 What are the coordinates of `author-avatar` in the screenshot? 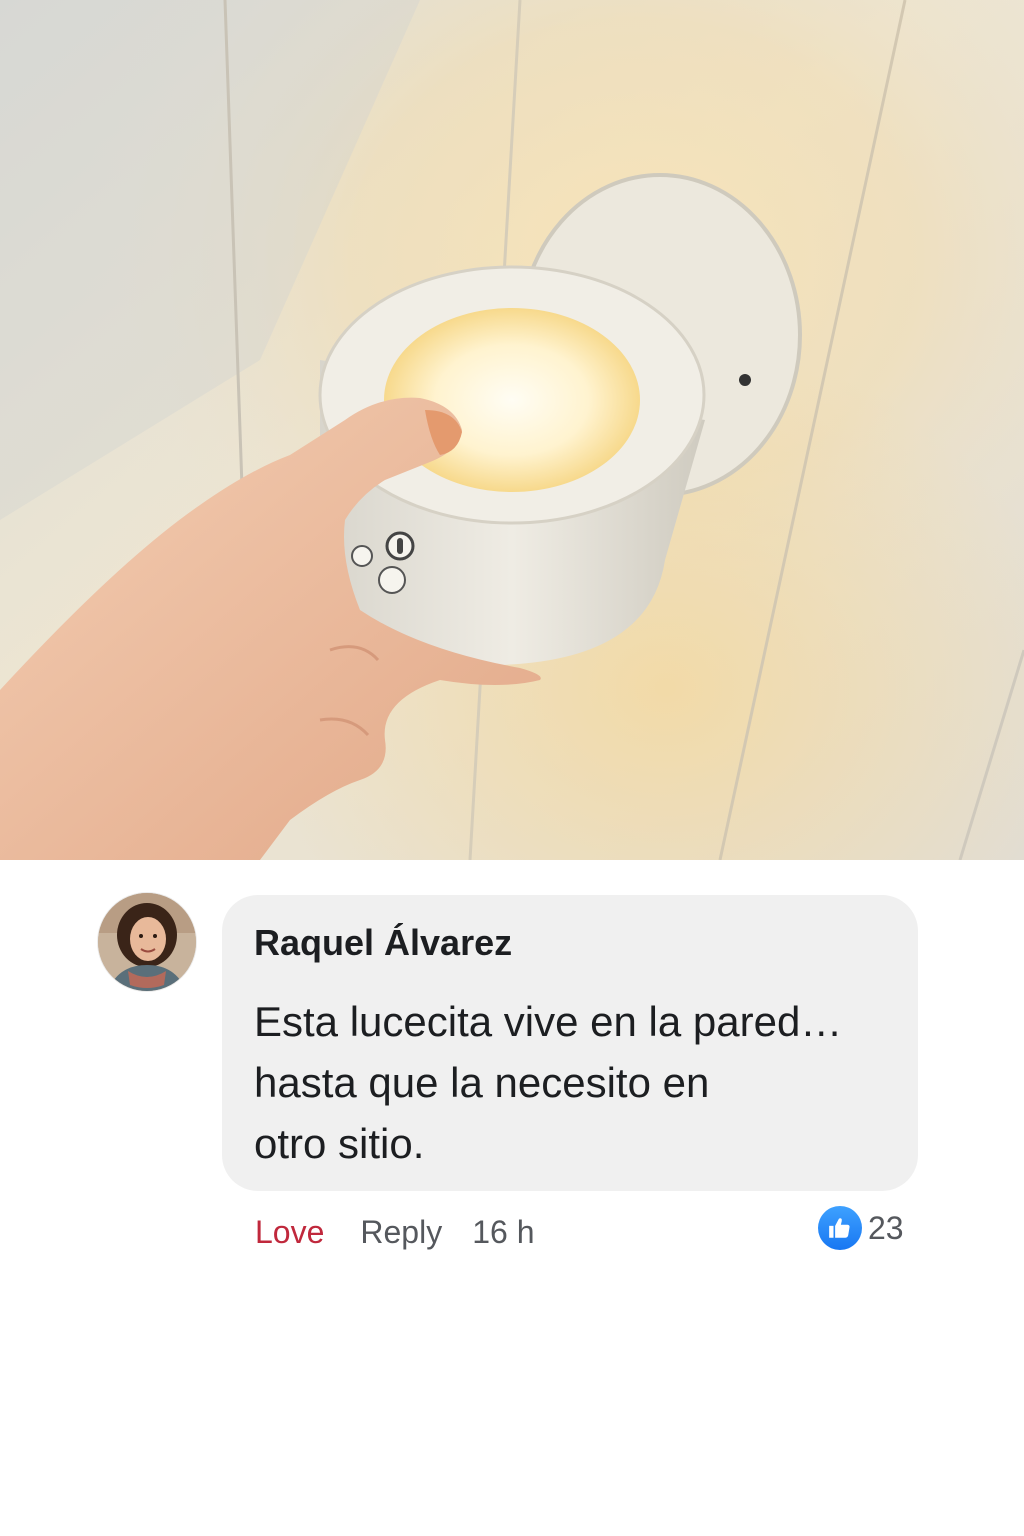 It's located at (147, 942).